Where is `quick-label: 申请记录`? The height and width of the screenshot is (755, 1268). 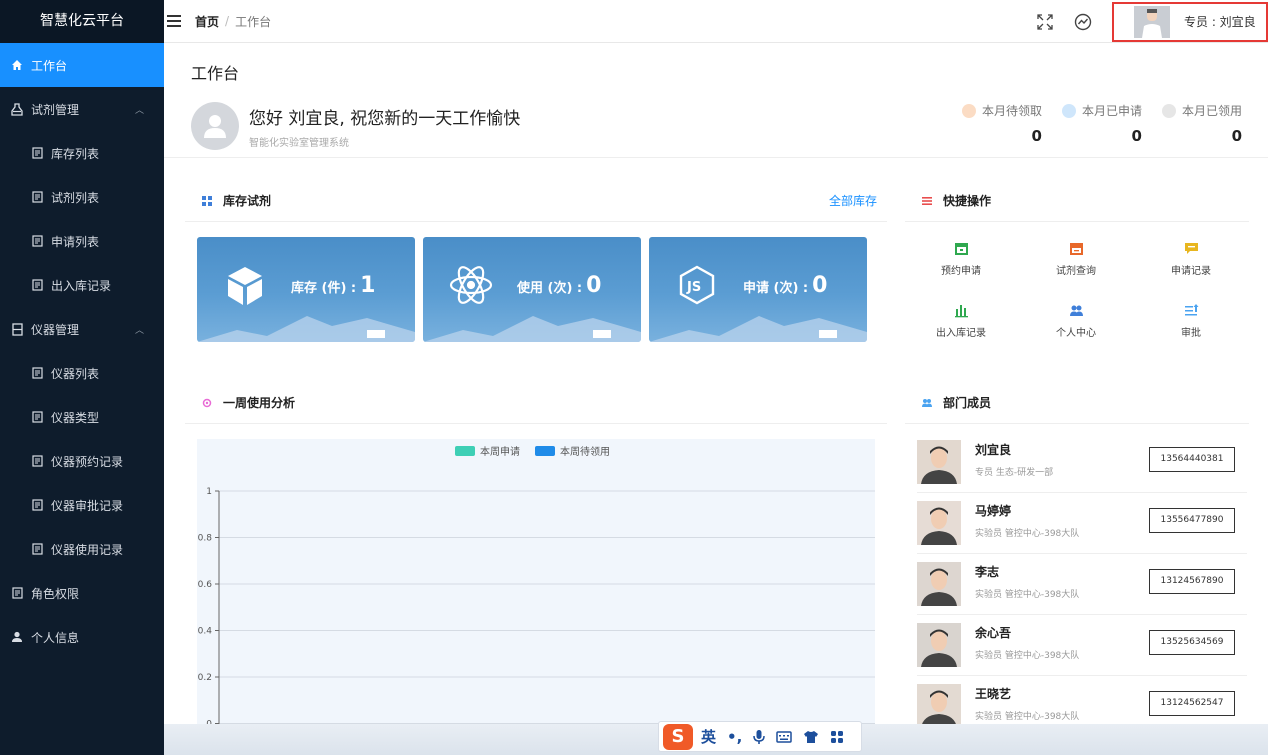 quick-label: 申请记录 is located at coordinates (1191, 271).